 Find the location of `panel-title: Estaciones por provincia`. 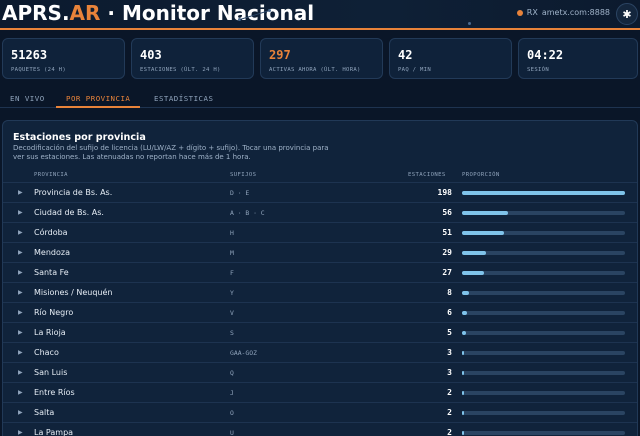

panel-title: Estaciones por provincia is located at coordinates (79, 137).